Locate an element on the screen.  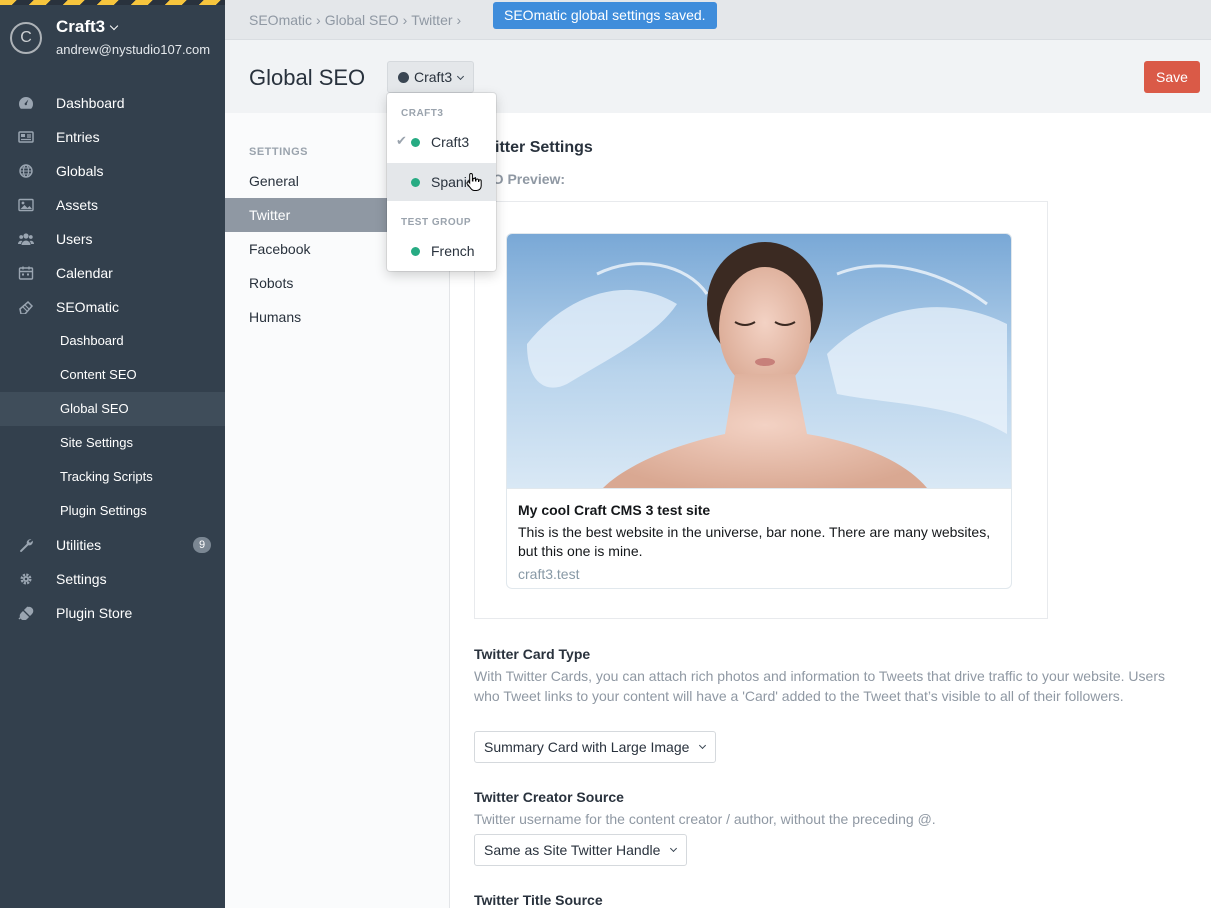
wrench-icon is located at coordinates (26, 545).